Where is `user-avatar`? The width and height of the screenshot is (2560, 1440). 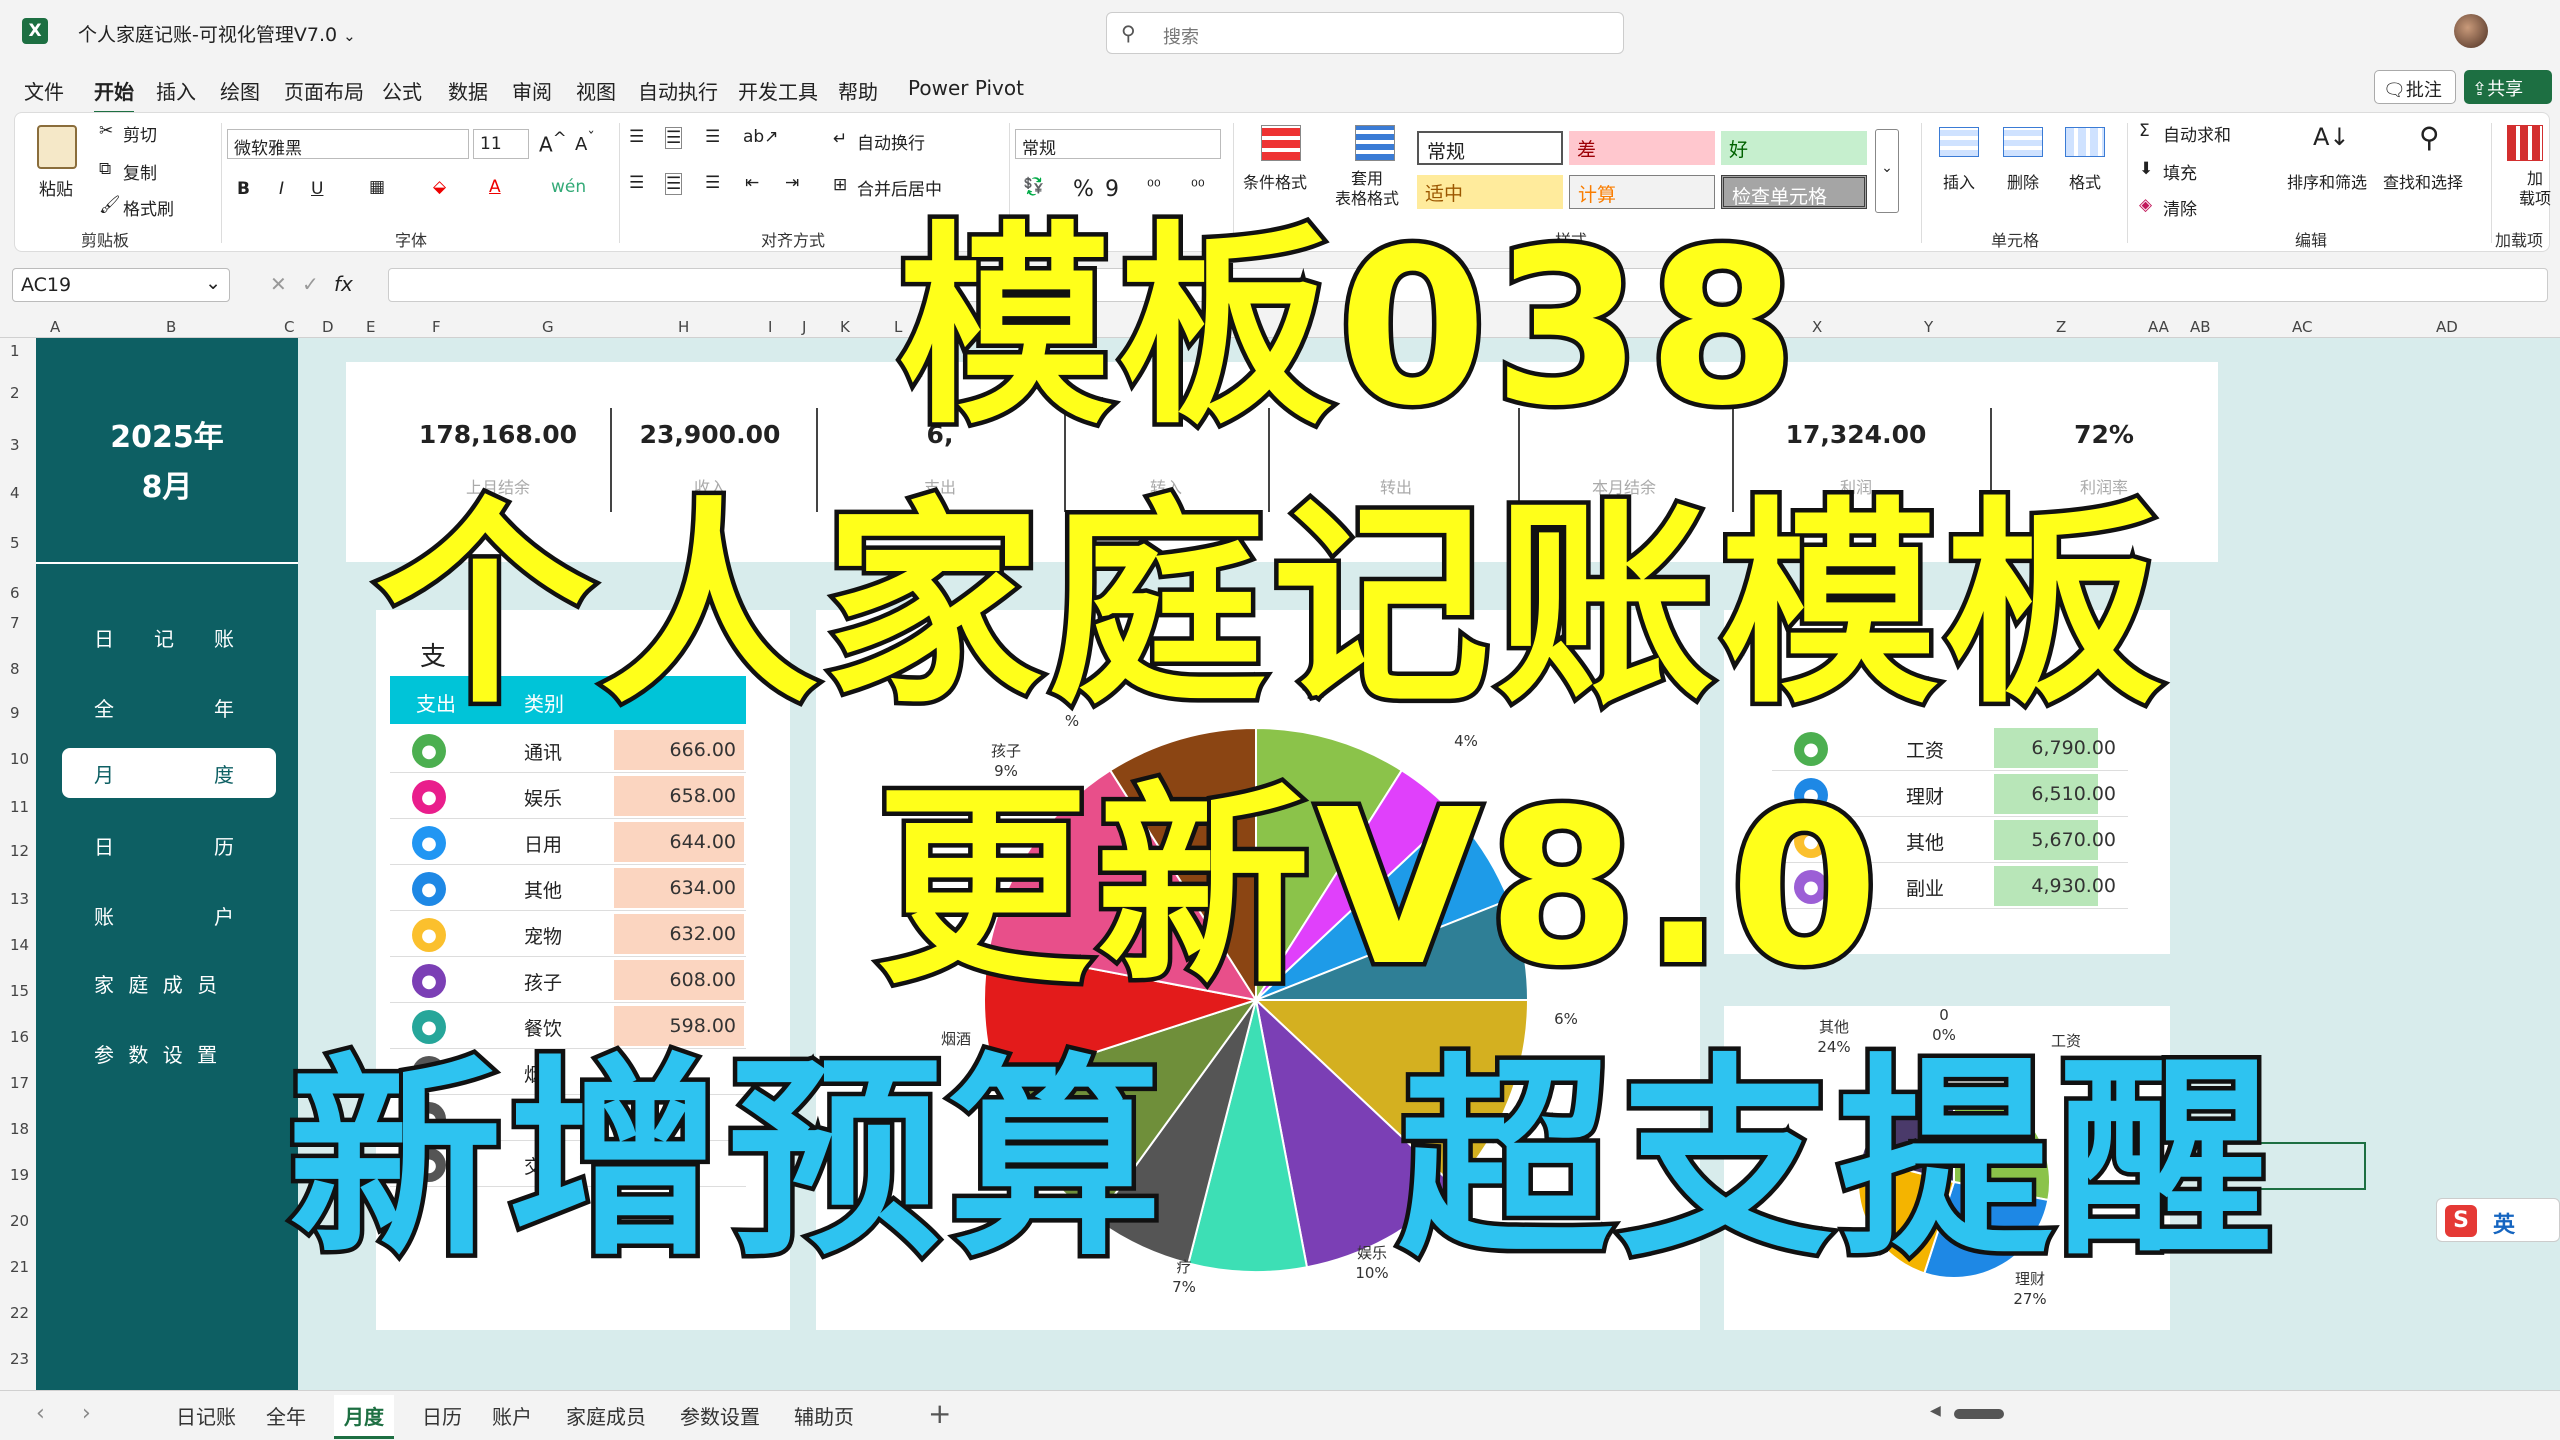 user-avatar is located at coordinates (2471, 31).